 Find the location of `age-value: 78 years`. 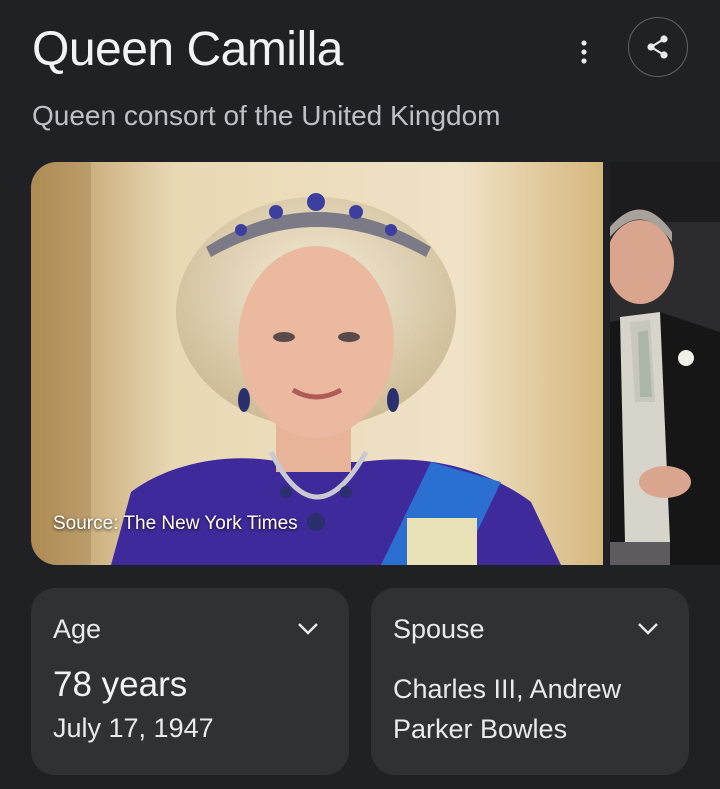

age-value: 78 years is located at coordinates (120, 684).